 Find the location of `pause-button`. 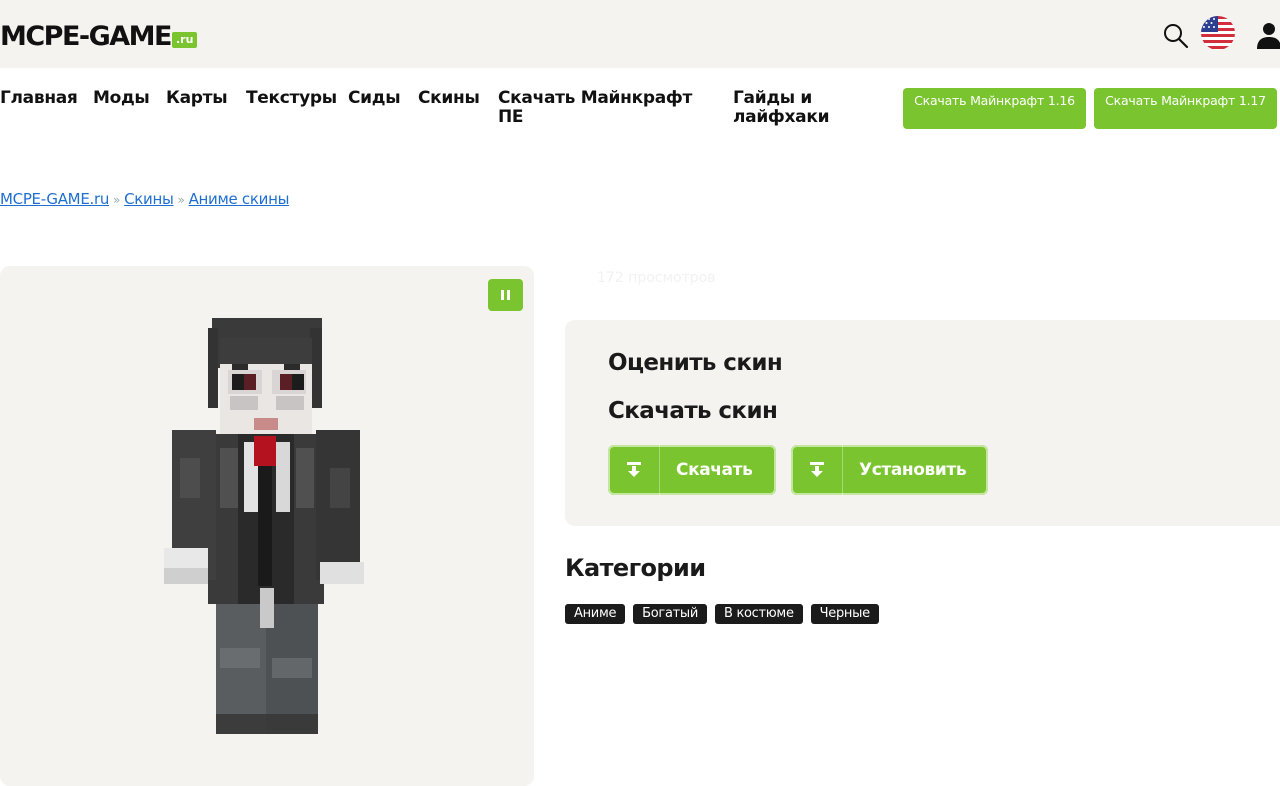

pause-button is located at coordinates (505, 295).